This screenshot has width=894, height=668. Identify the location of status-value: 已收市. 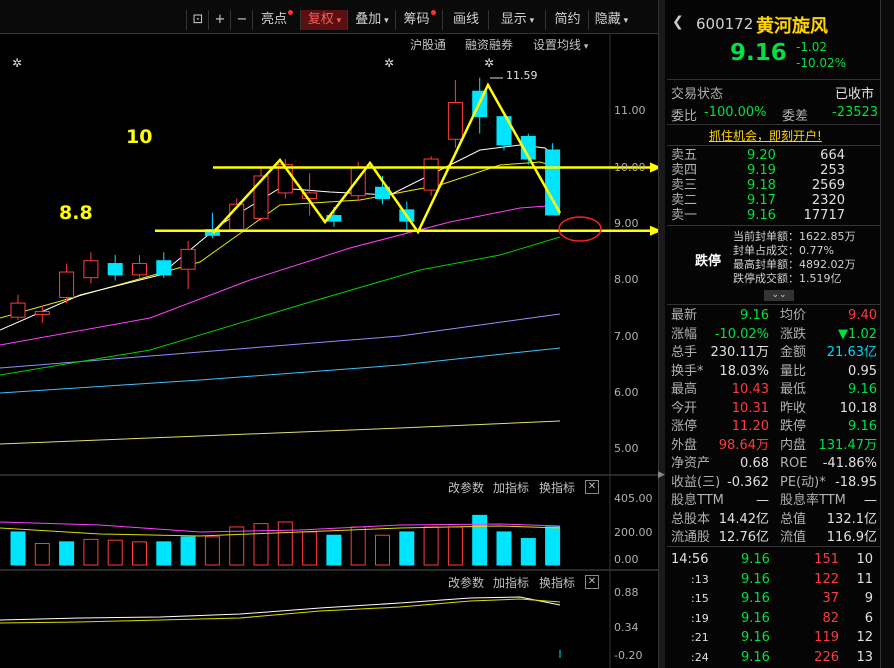
(855, 94).